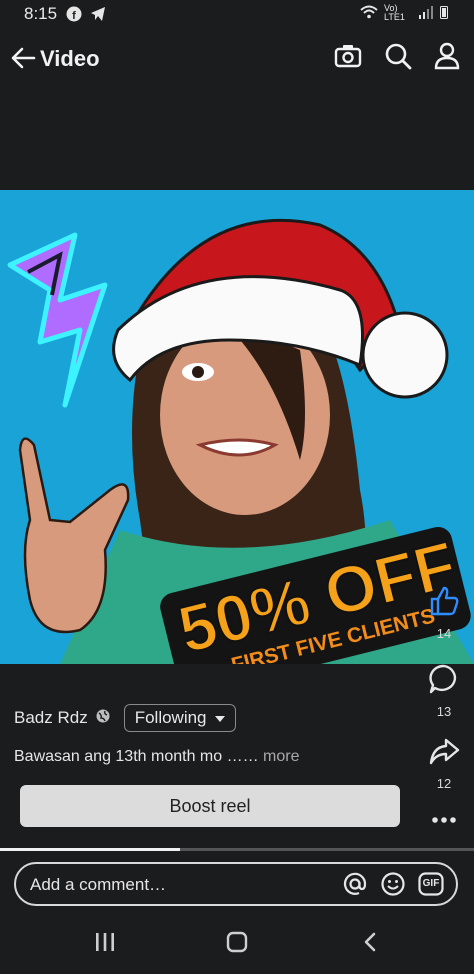  I want to click on action-rail: 14 13 12, so click(444, 715).